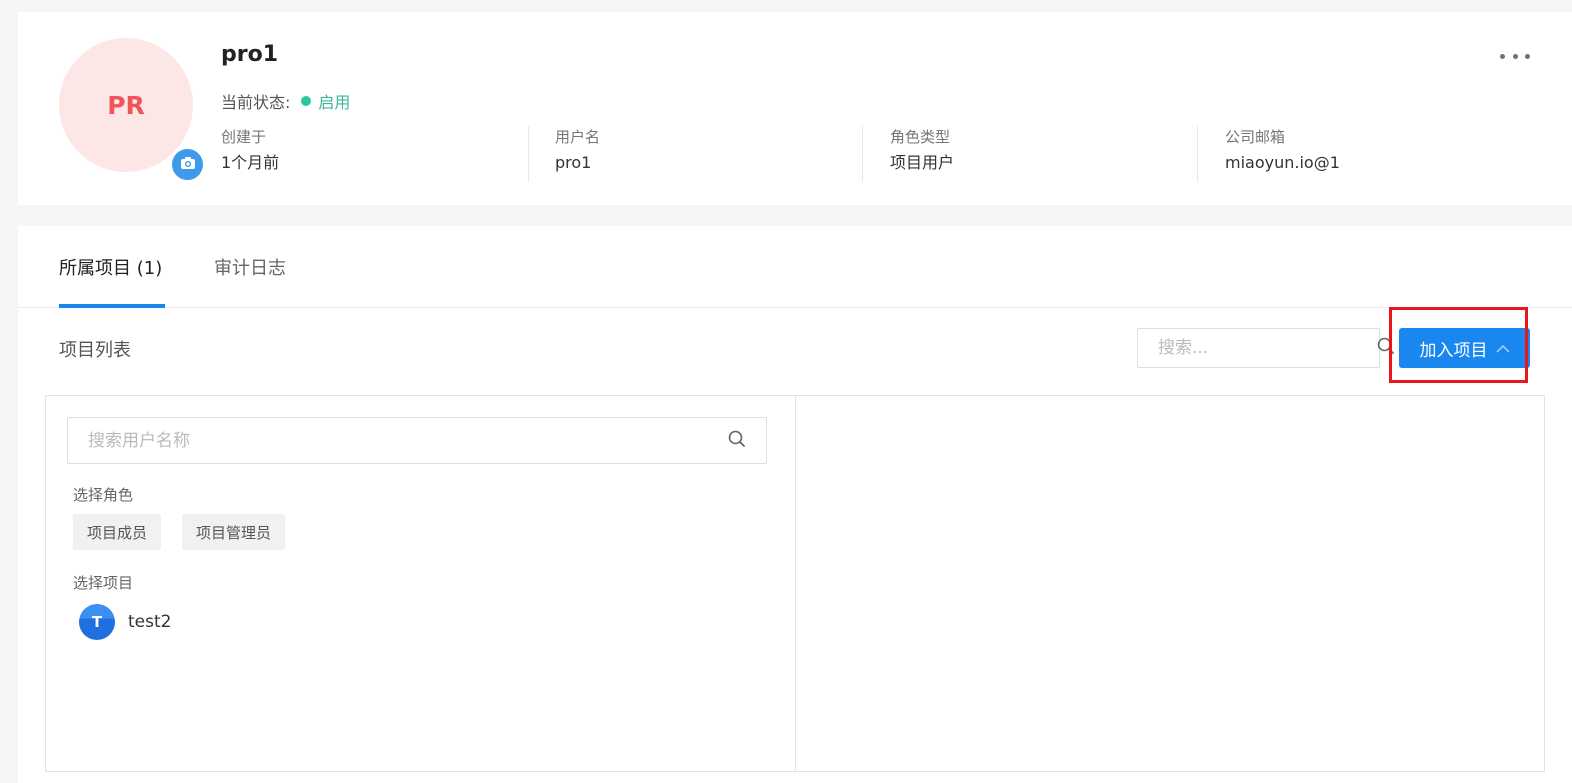 The image size is (1572, 783). I want to click on change-avatar-button, so click(187, 164).